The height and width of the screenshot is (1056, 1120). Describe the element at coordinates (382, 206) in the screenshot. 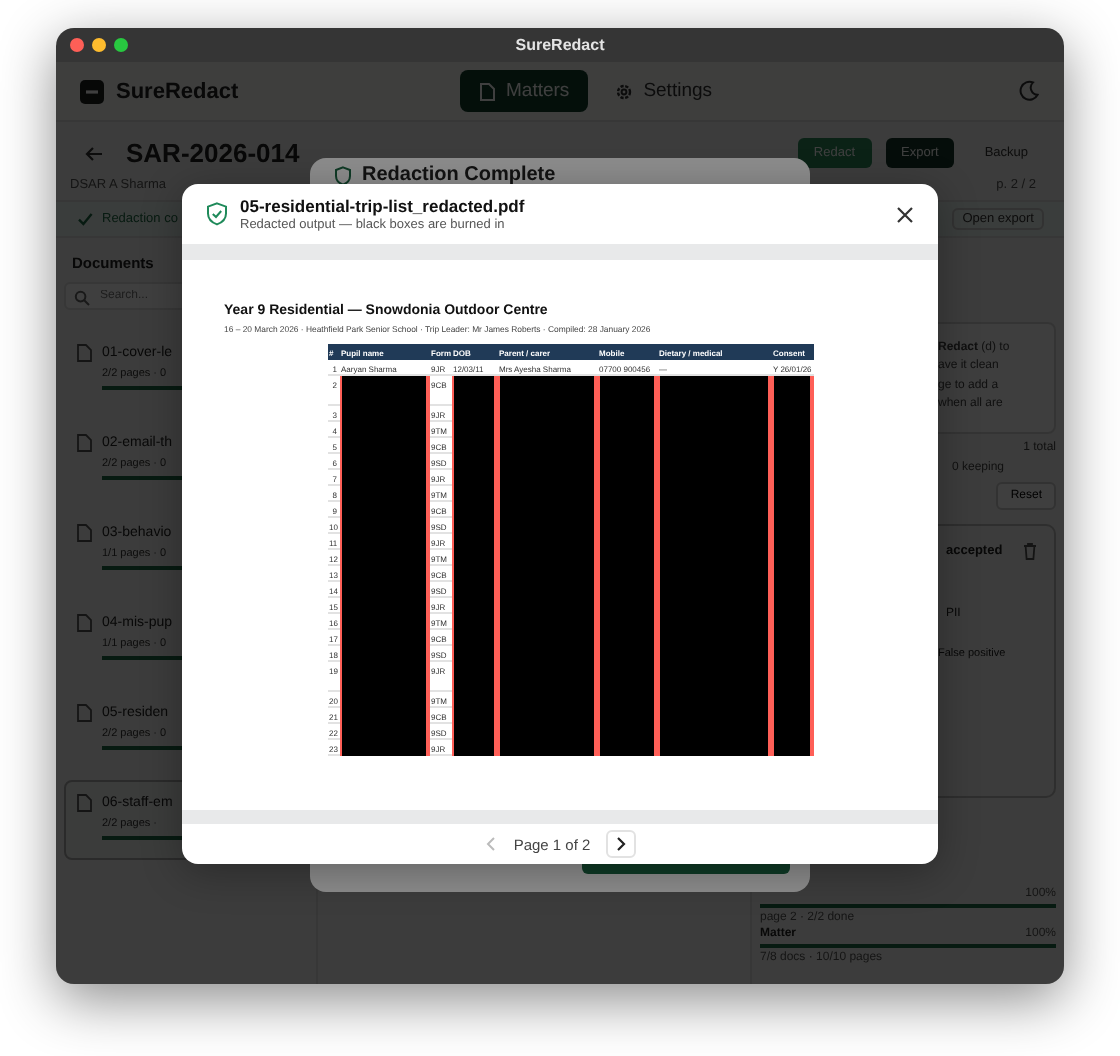

I see `dialog-title: 05-residential-trip-list_redacted.pdf` at that location.